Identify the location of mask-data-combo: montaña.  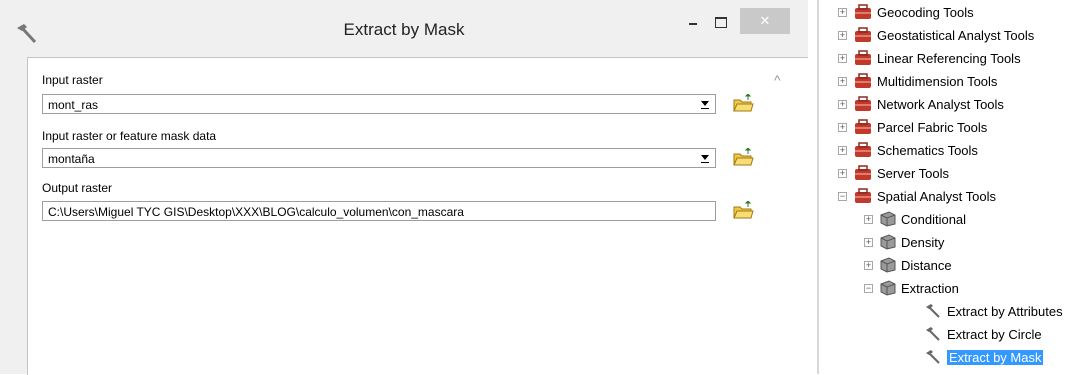
(379, 158).